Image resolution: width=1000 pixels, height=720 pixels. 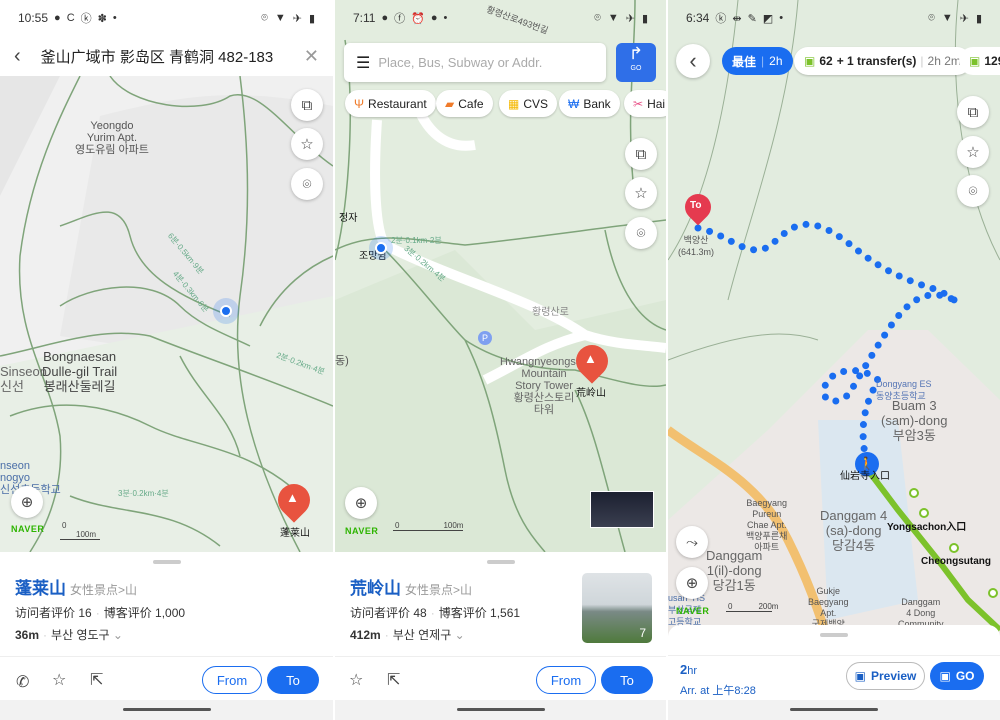 I want to click on distance-row: 36m · 부산 영도구 ⌄, so click(x=69, y=635).